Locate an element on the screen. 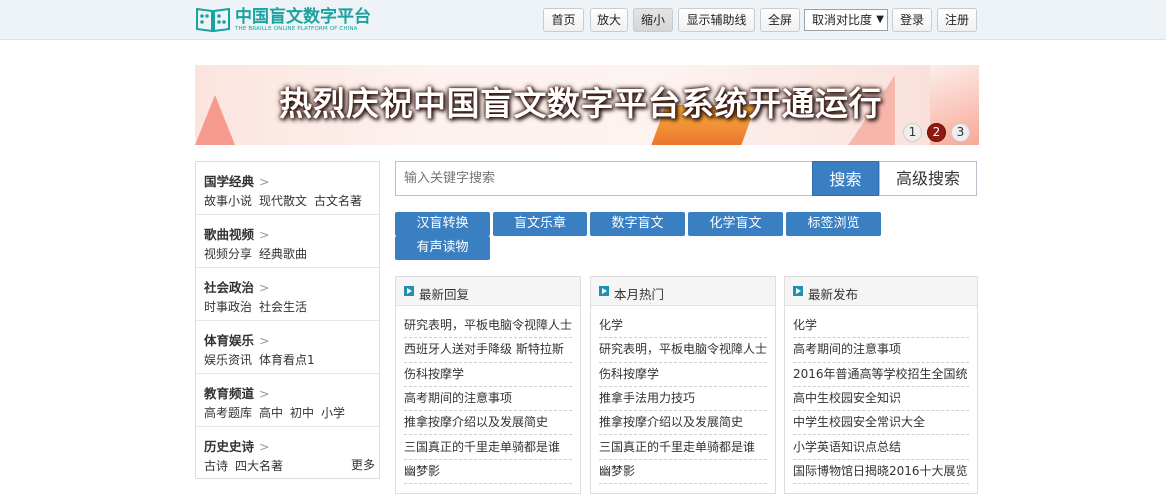 This screenshot has width=1166, height=503. category-link: 现代散文 is located at coordinates (283, 201).